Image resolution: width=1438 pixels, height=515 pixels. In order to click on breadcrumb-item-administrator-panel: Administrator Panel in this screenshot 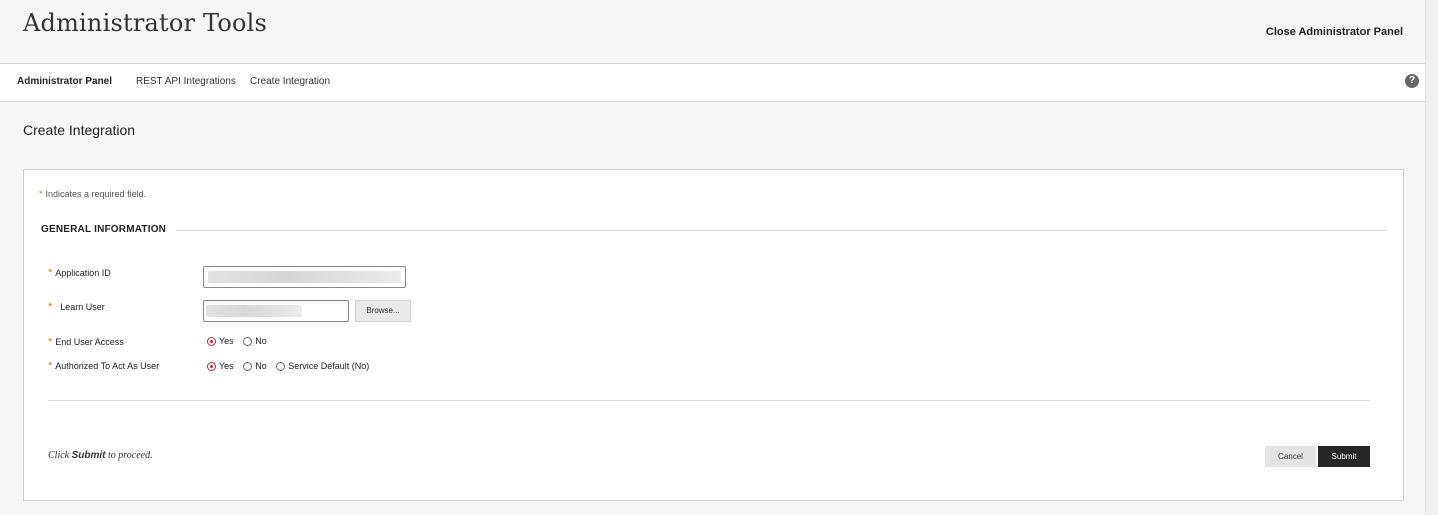, I will do `click(64, 81)`.